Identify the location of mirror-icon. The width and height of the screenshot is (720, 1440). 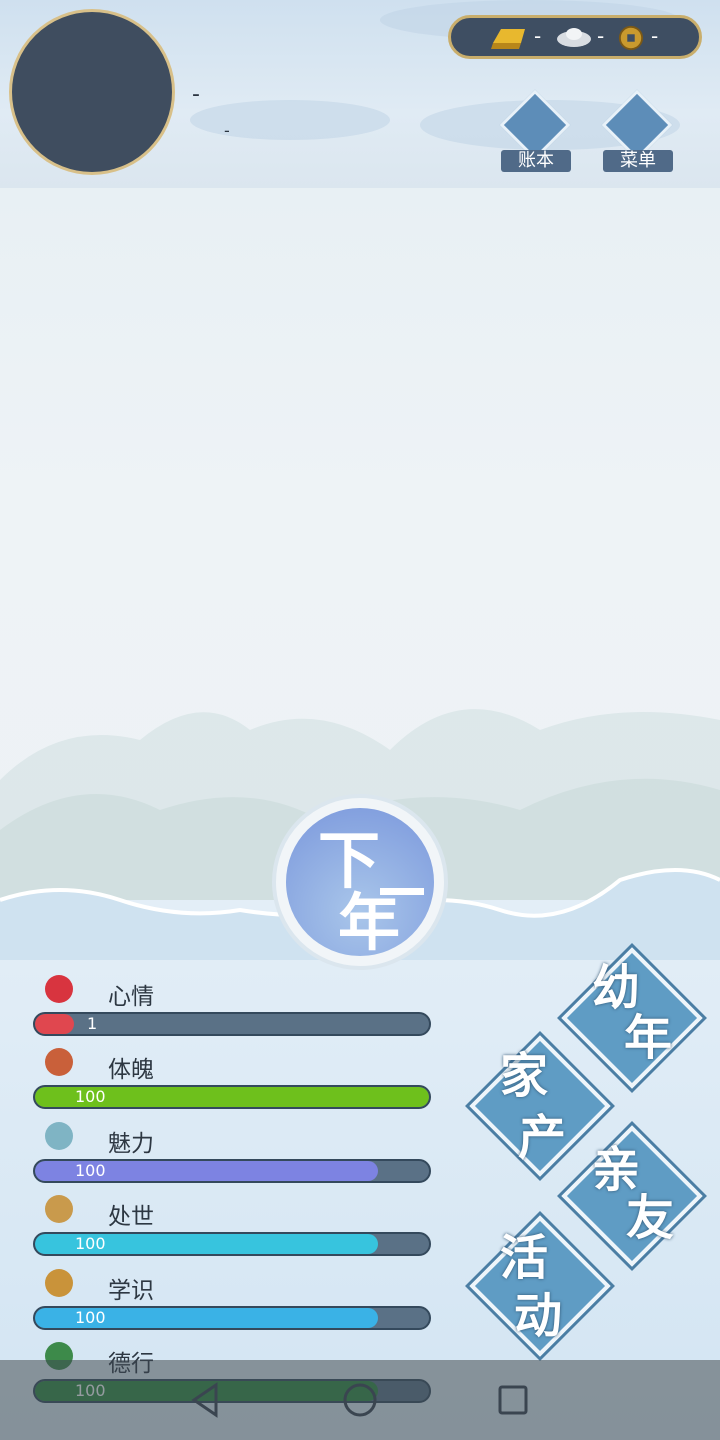
(59, 1136).